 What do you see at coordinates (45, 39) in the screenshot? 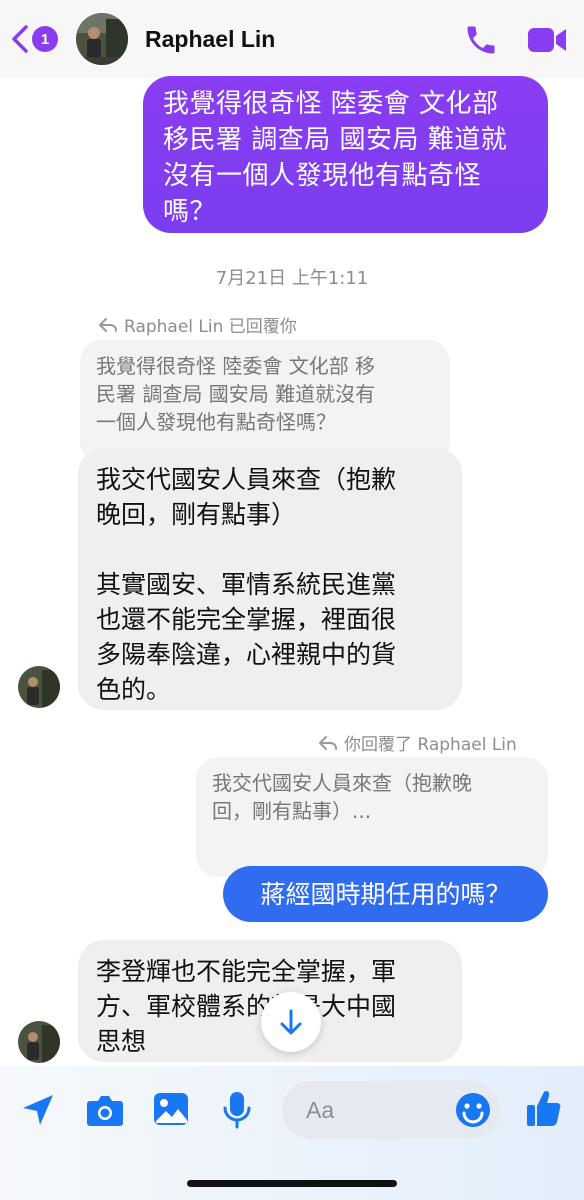
I see `unread-badge: 1` at bounding box center [45, 39].